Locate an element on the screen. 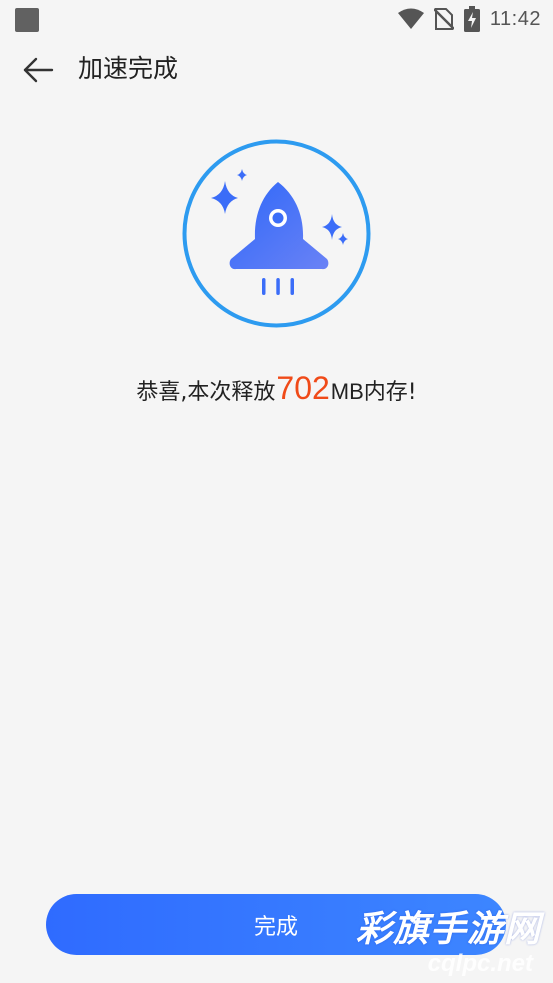 Image resolution: width=553 pixels, height=983 pixels. page-title: 加速完成 is located at coordinates (128, 68).